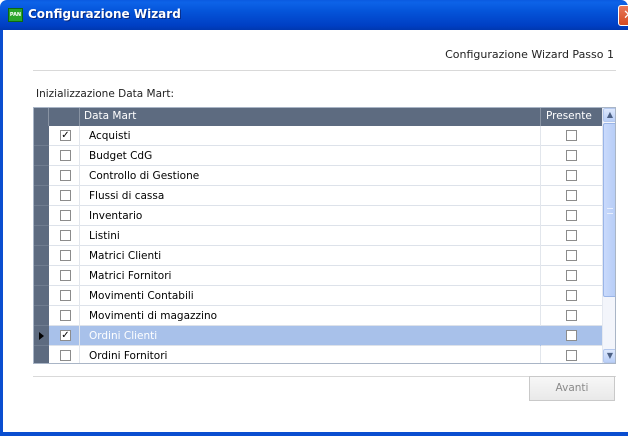 This screenshot has height=436, width=628. I want to click on data-mart-name: Ordini Clienti, so click(123, 336).